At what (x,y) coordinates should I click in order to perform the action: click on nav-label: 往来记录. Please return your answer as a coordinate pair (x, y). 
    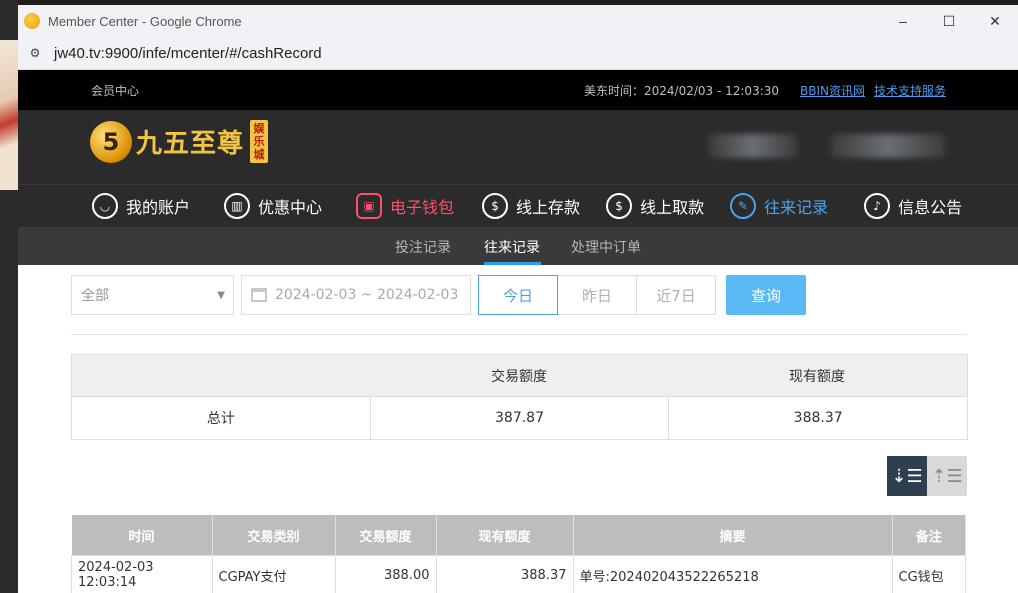
    Looking at the image, I should click on (796, 207).